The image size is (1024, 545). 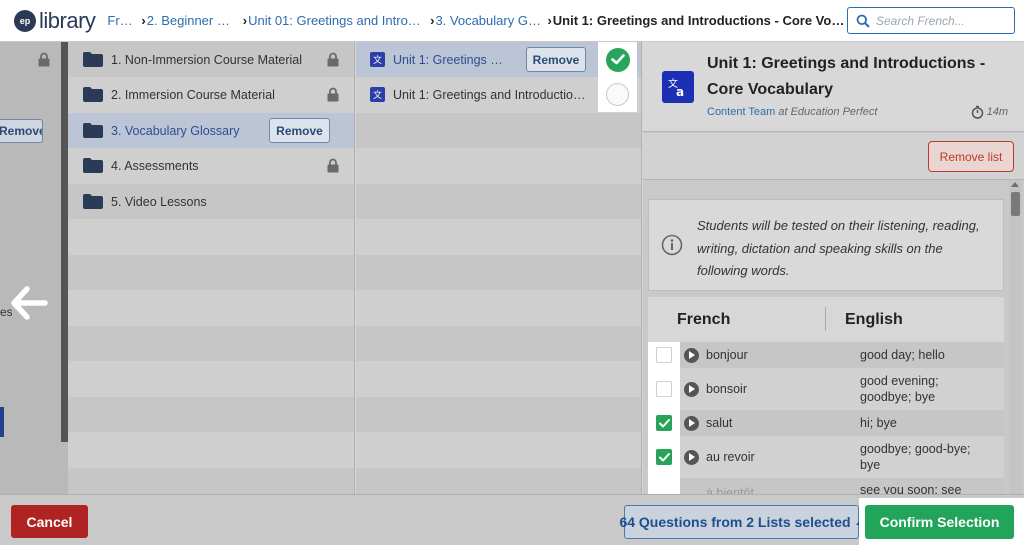 What do you see at coordinates (826, 389) in the screenshot?
I see `word-row: bonsoir good evening; goodbye; bye` at bounding box center [826, 389].